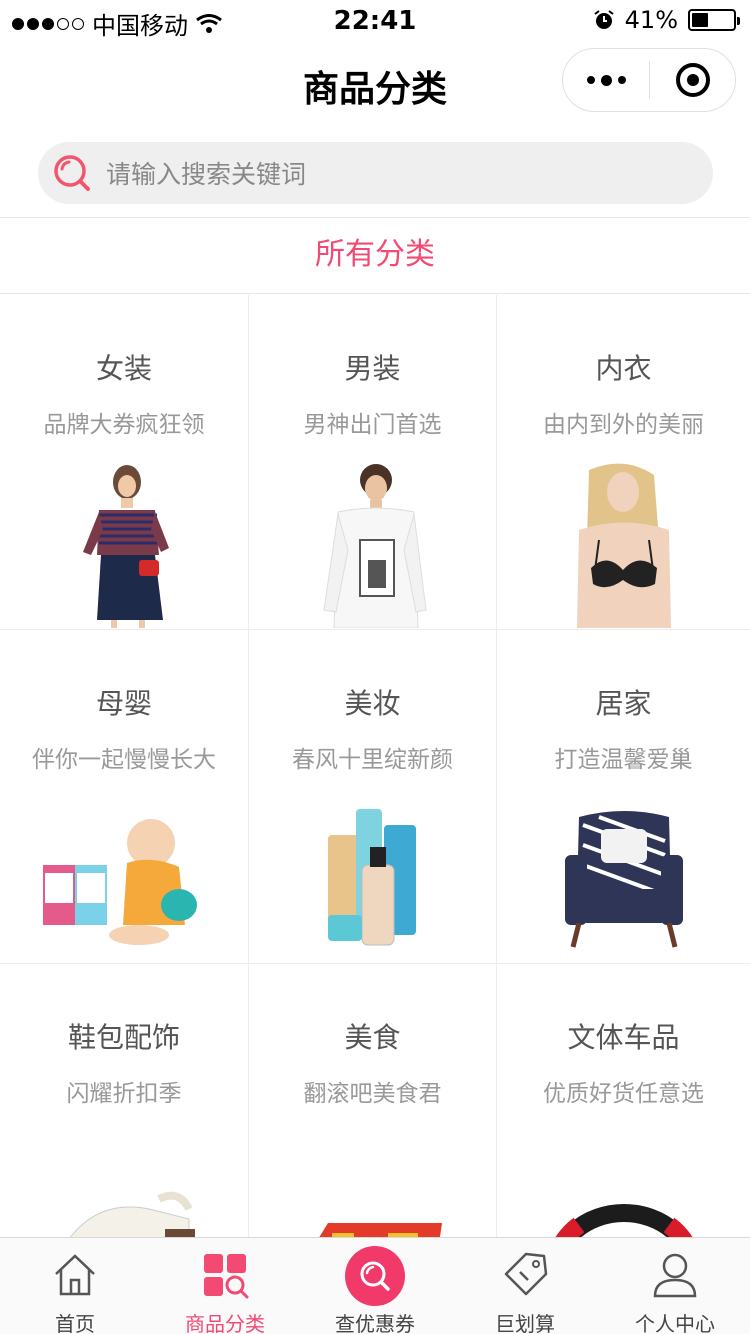  What do you see at coordinates (75, 1323) in the screenshot?
I see `tab-label: 首页` at bounding box center [75, 1323].